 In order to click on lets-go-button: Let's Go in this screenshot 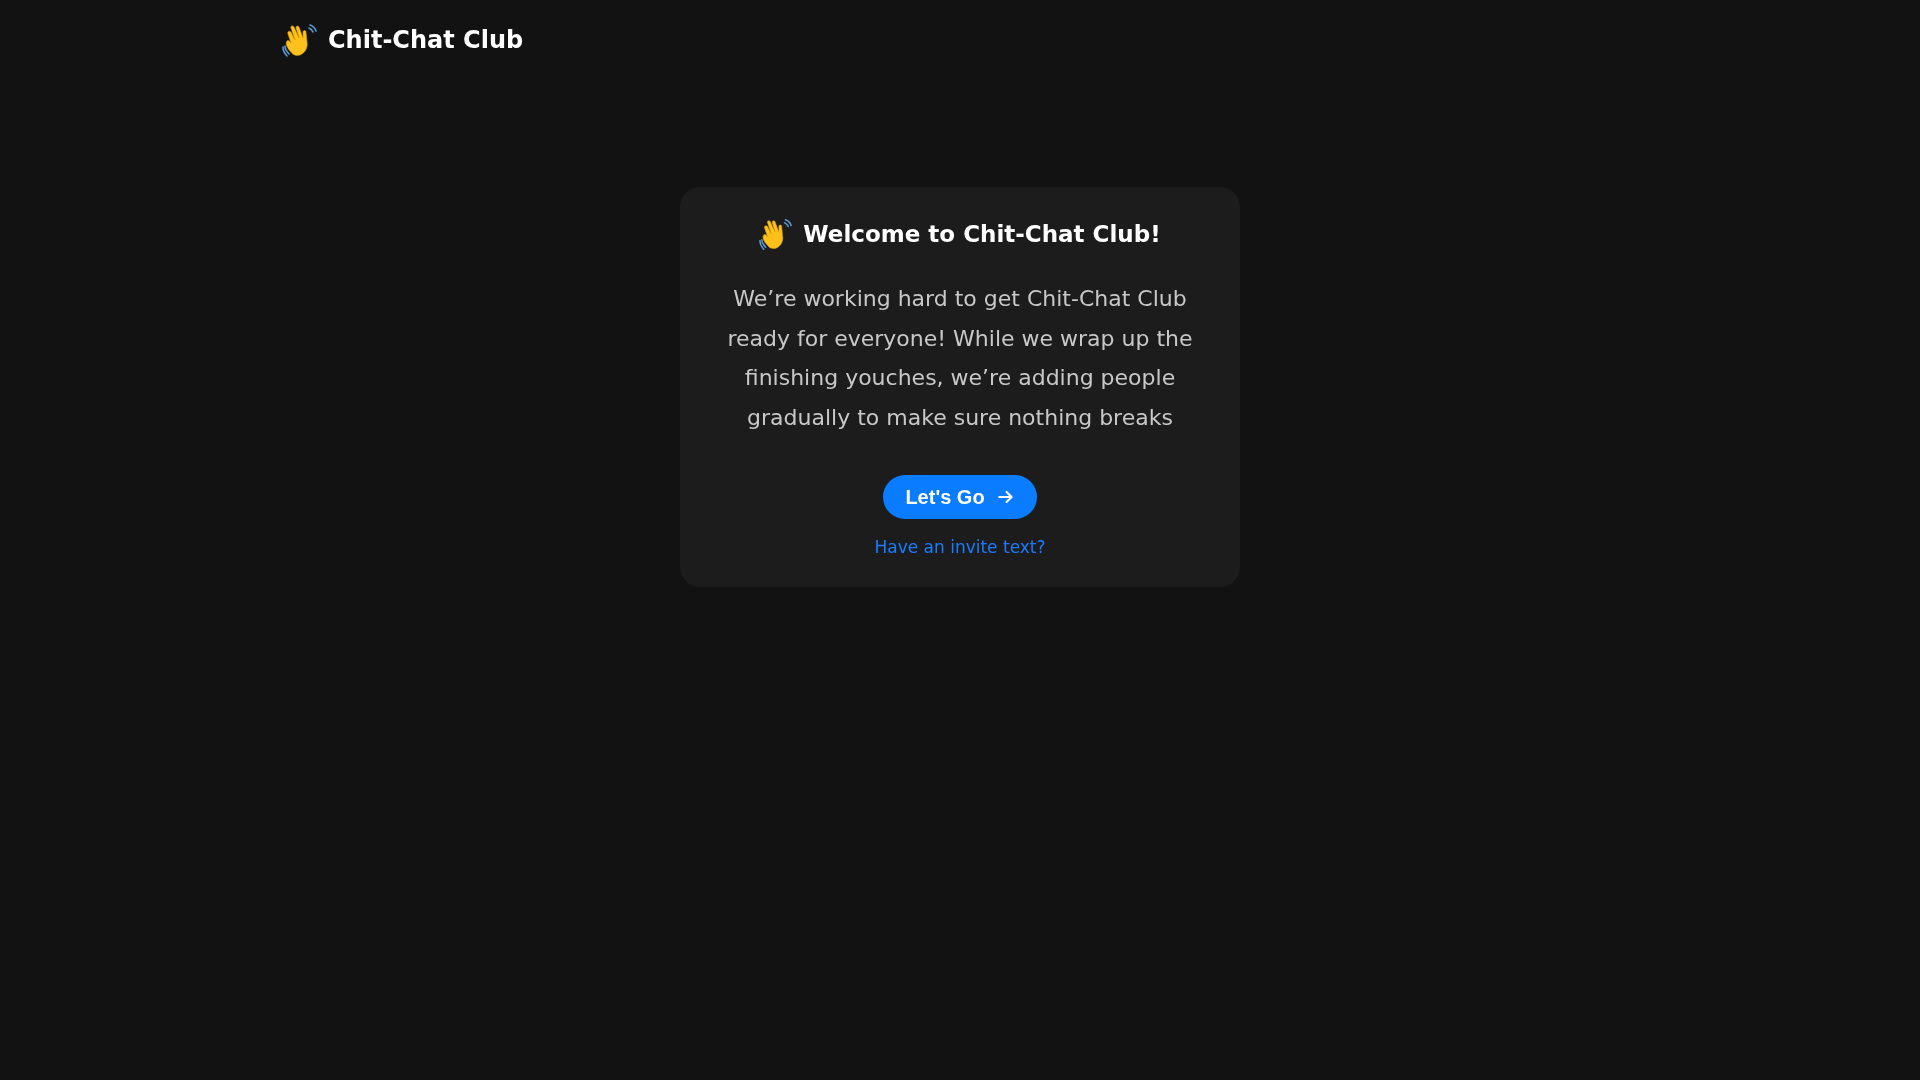, I will do `click(960, 497)`.